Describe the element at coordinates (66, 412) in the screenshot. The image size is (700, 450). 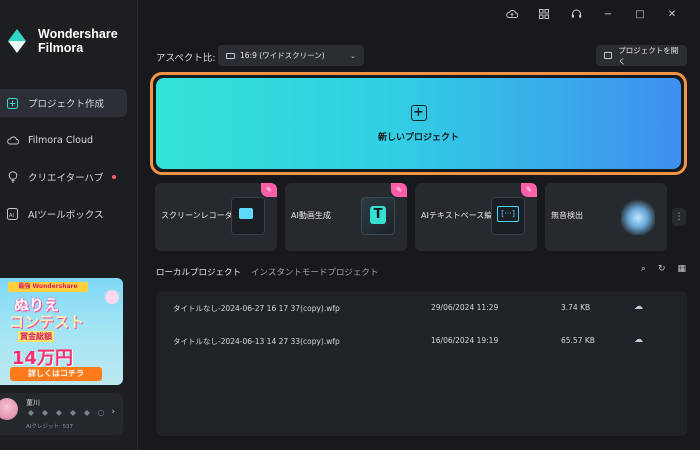
I see `user-feature-icons: ◆ ◆ ◆ ◆ ◆ ○` at that location.